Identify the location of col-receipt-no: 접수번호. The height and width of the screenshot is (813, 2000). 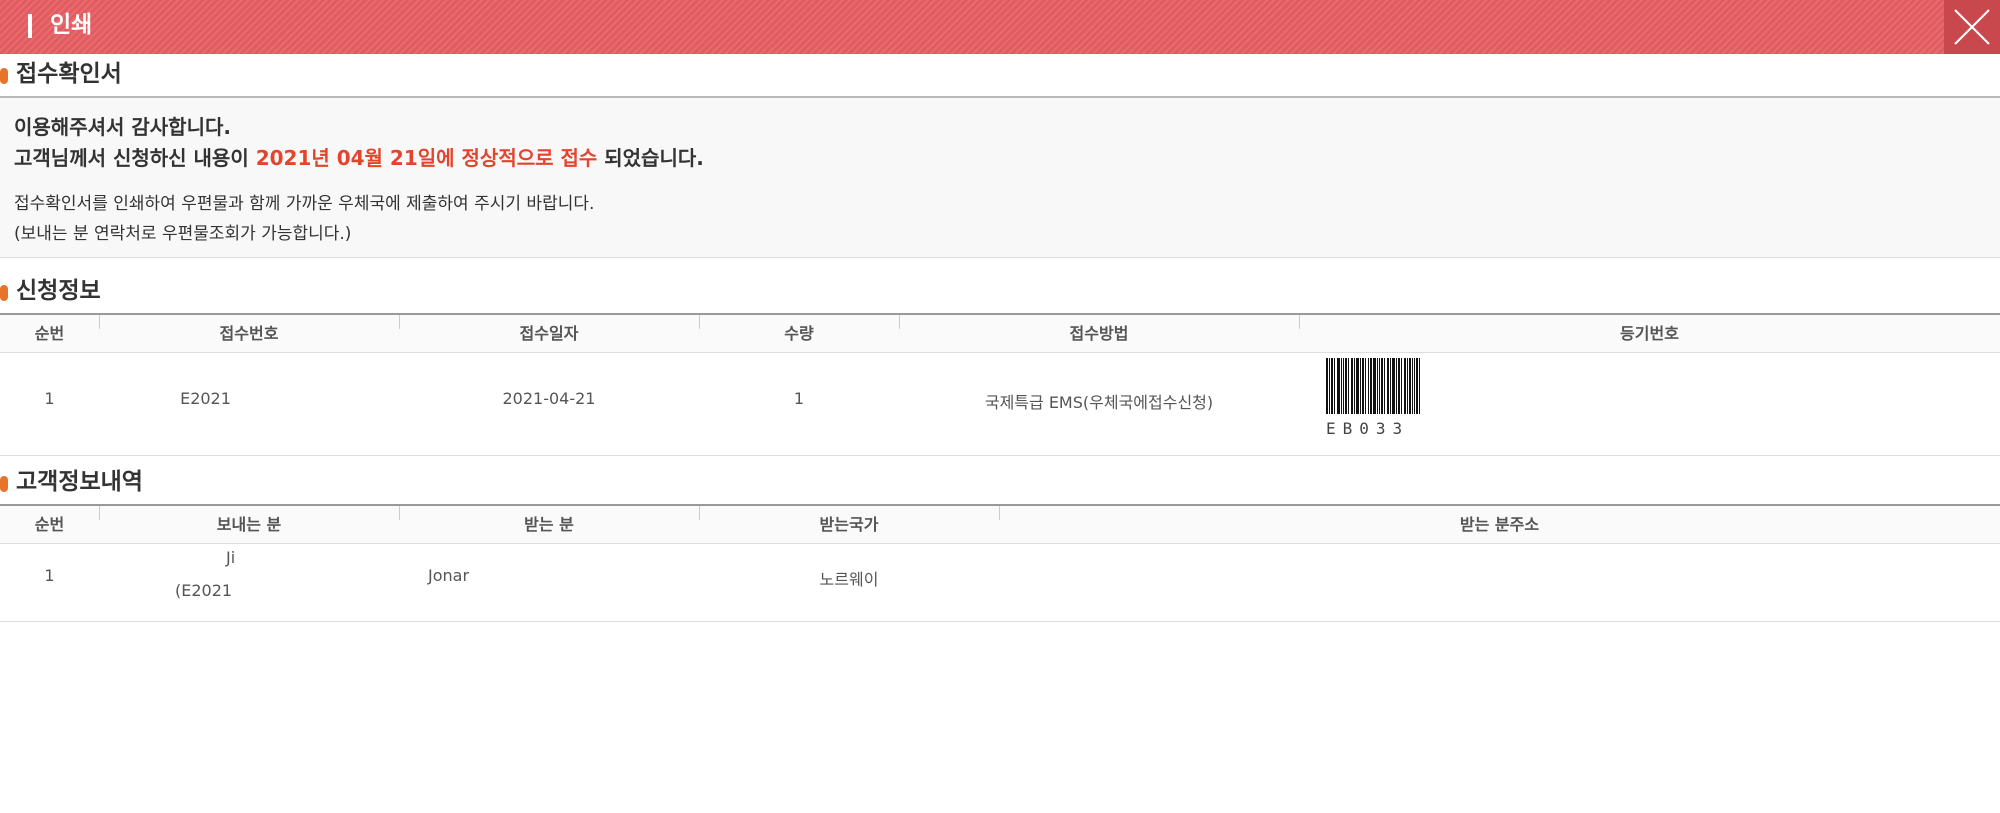
(249, 333).